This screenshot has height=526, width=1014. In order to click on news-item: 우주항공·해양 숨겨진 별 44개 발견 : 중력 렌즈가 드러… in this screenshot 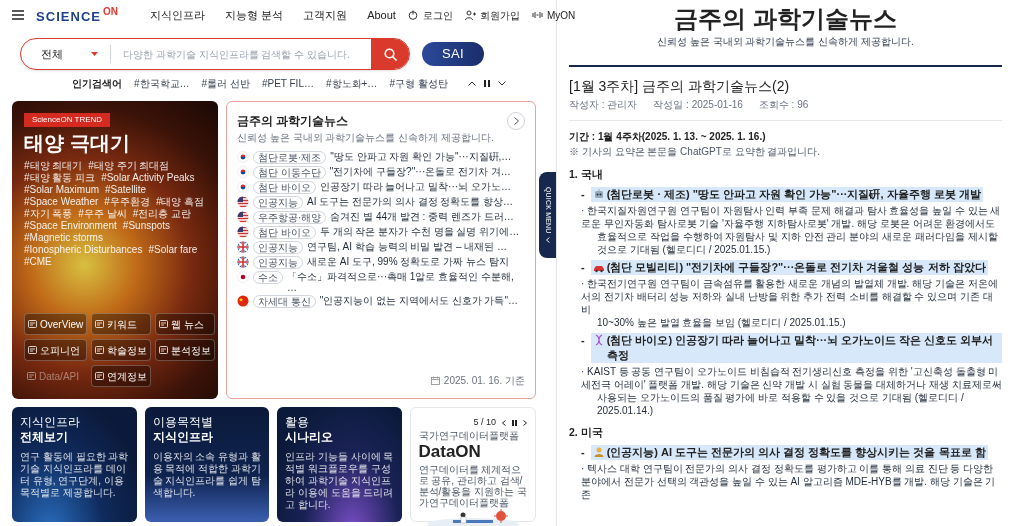, I will do `click(381, 217)`.